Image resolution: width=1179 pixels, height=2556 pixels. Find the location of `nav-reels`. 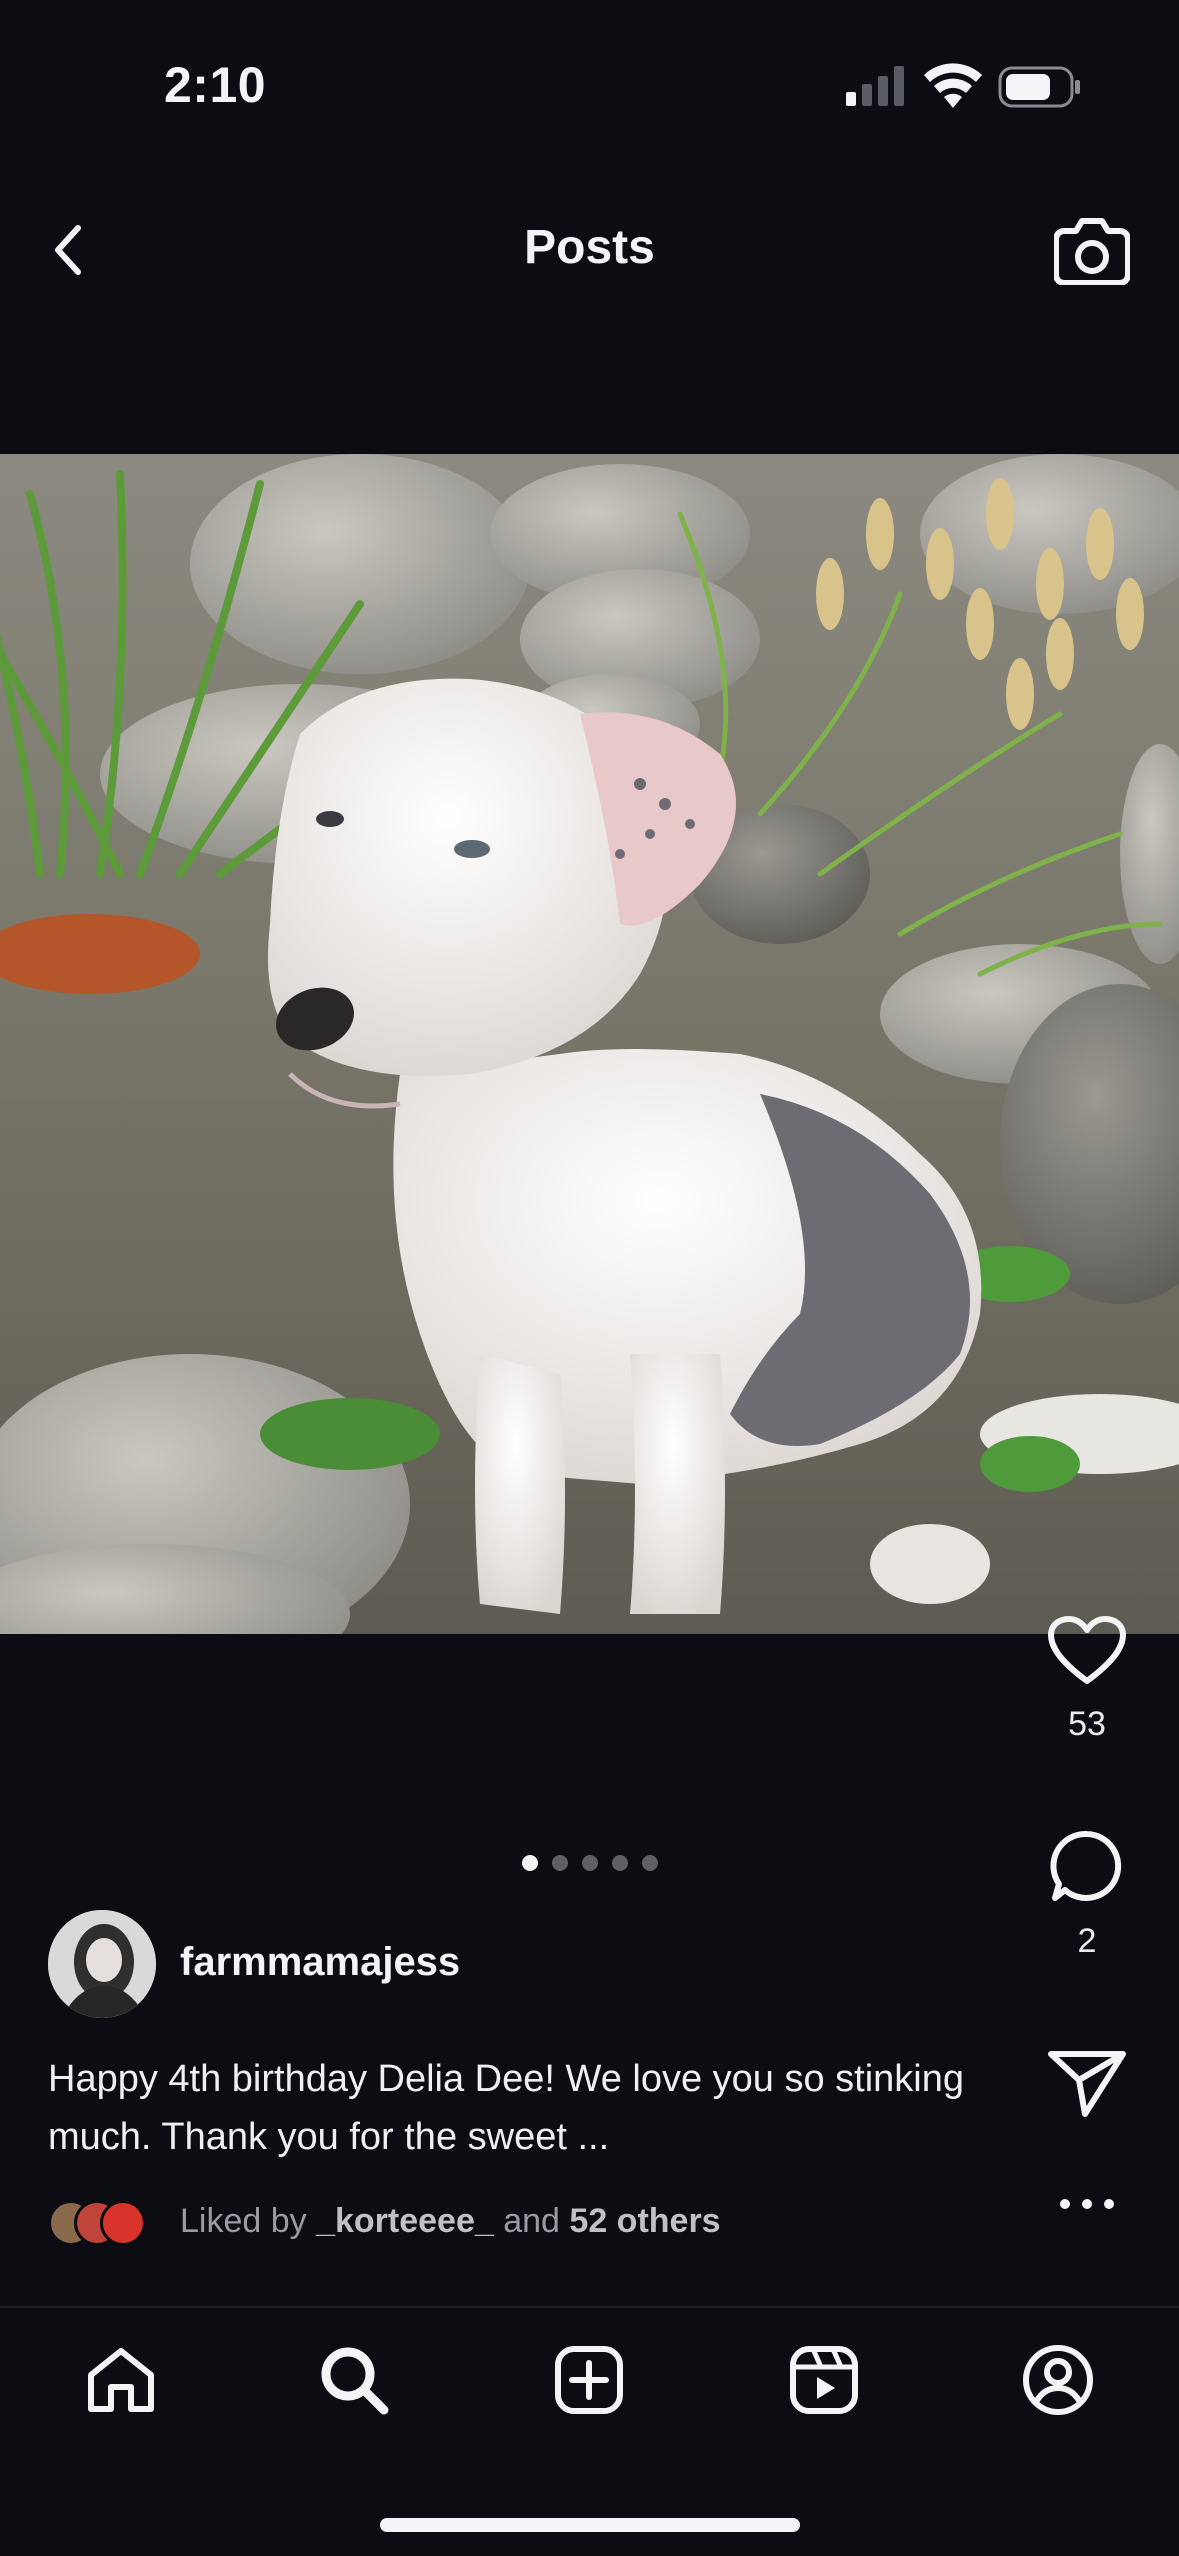

nav-reels is located at coordinates (824, 2380).